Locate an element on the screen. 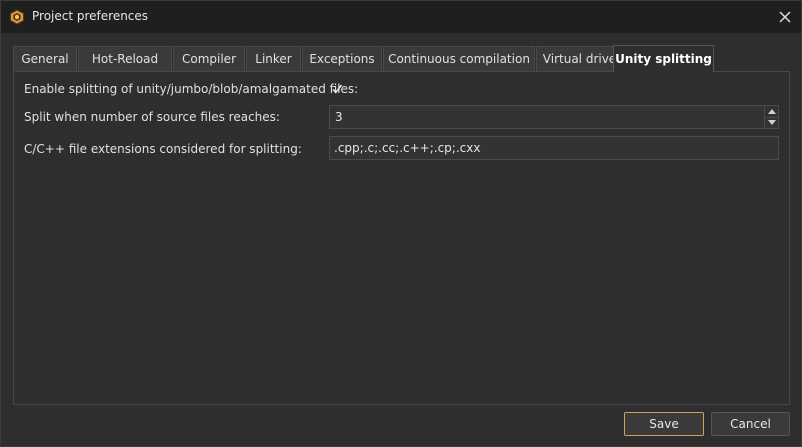 The image size is (802, 447). chevron-up-icon is located at coordinates (771, 111).